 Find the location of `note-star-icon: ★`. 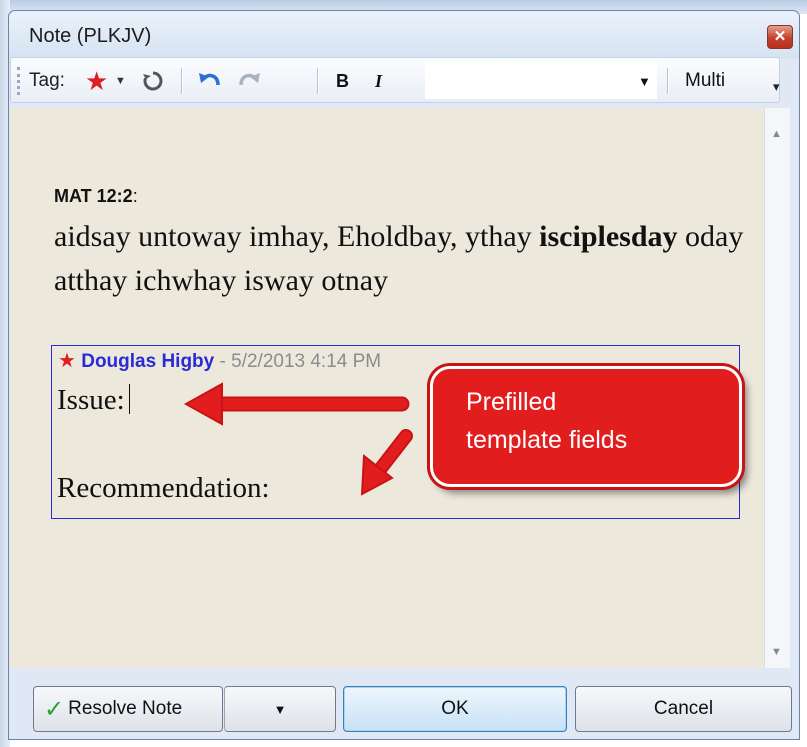

note-star-icon: ★ is located at coordinates (67, 361).